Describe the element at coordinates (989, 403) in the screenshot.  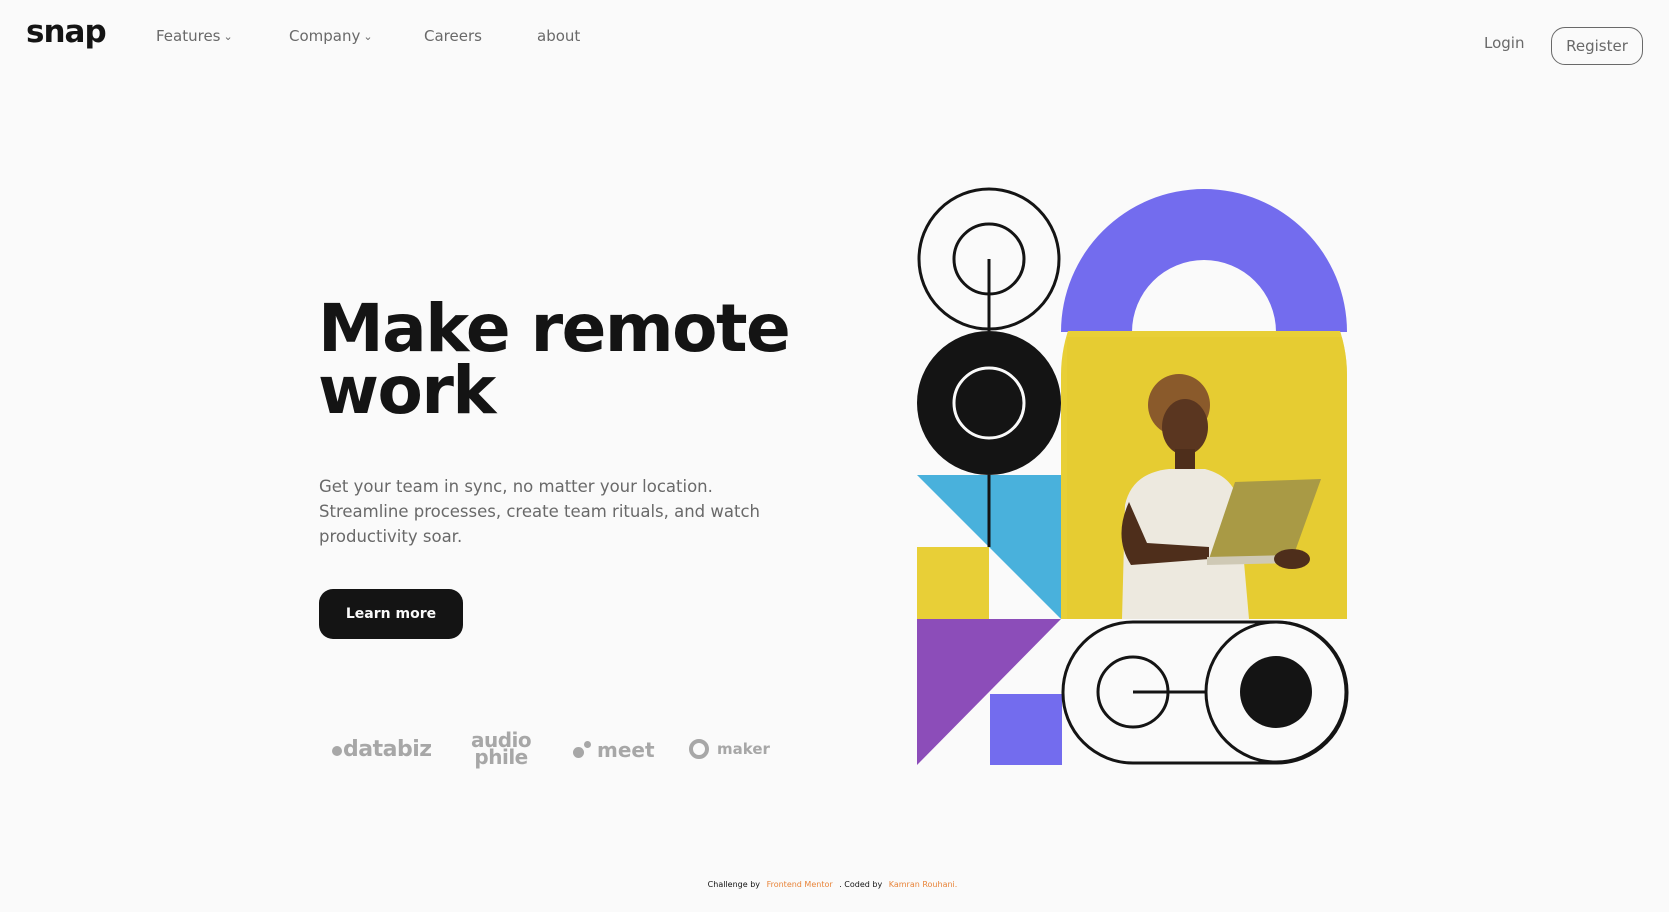
I see `black-circle` at that location.